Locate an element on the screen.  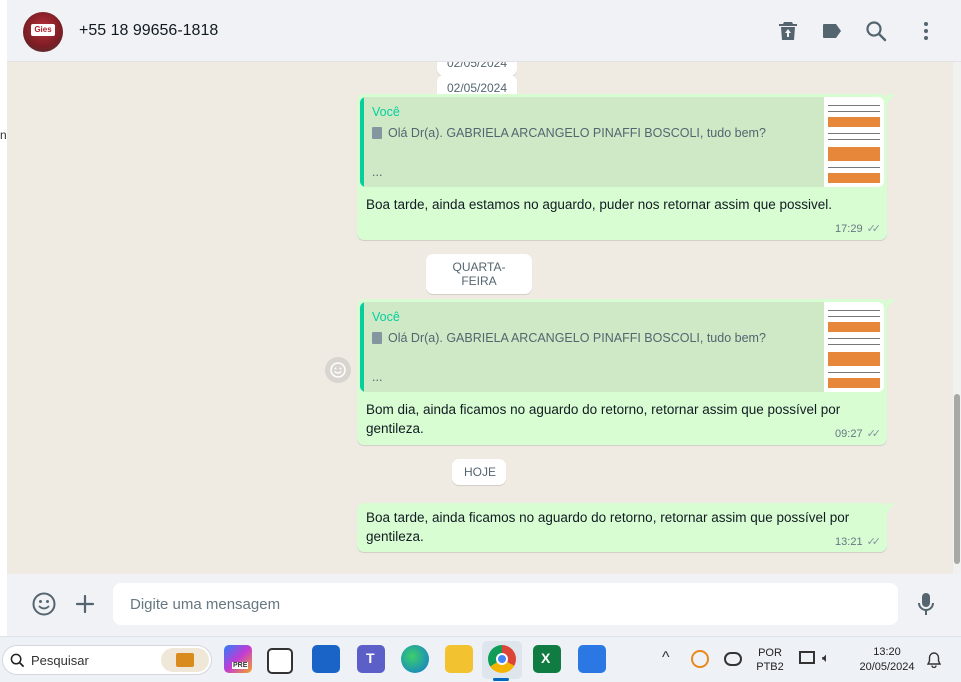
task-view-icon is located at coordinates (280, 661).